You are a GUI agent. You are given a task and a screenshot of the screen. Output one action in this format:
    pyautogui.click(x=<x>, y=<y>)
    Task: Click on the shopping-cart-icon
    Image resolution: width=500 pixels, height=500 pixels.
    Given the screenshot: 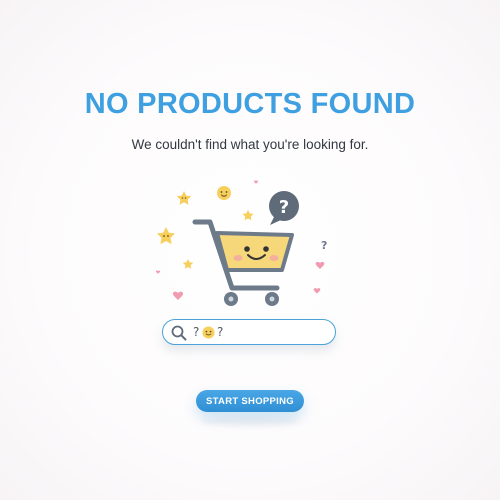 What is the action you would take?
    pyautogui.click(x=243, y=262)
    